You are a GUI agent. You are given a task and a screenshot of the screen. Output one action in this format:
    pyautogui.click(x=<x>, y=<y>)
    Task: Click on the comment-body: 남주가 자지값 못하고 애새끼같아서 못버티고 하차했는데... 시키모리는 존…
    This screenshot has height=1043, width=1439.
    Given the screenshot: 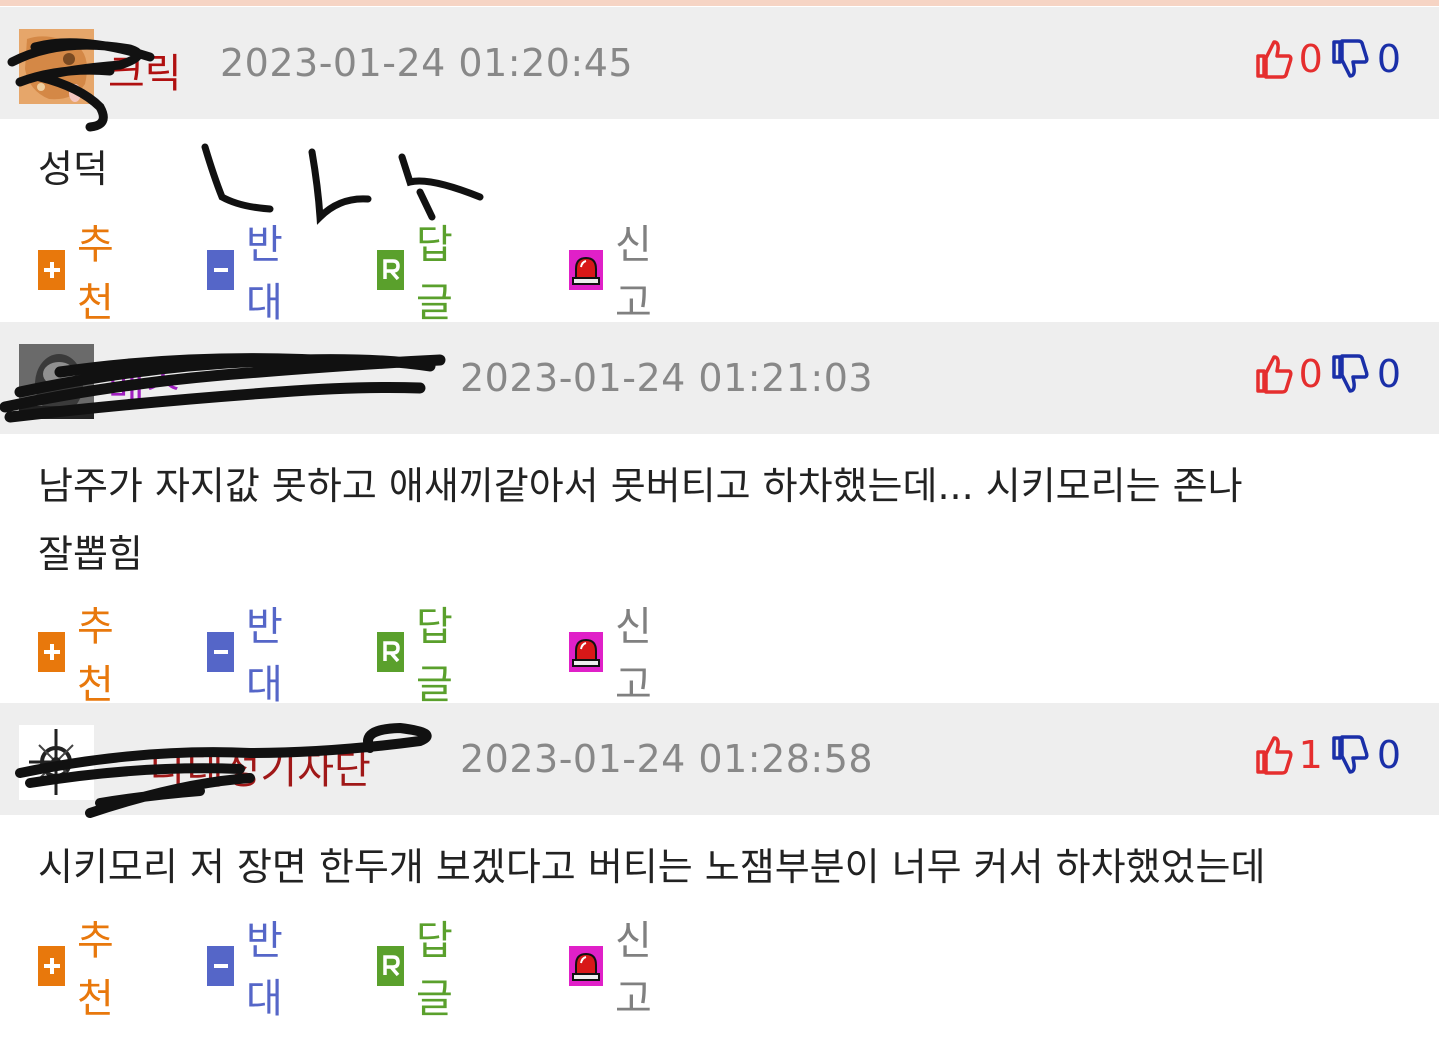 What is the action you would take?
    pyautogui.click(x=640, y=520)
    